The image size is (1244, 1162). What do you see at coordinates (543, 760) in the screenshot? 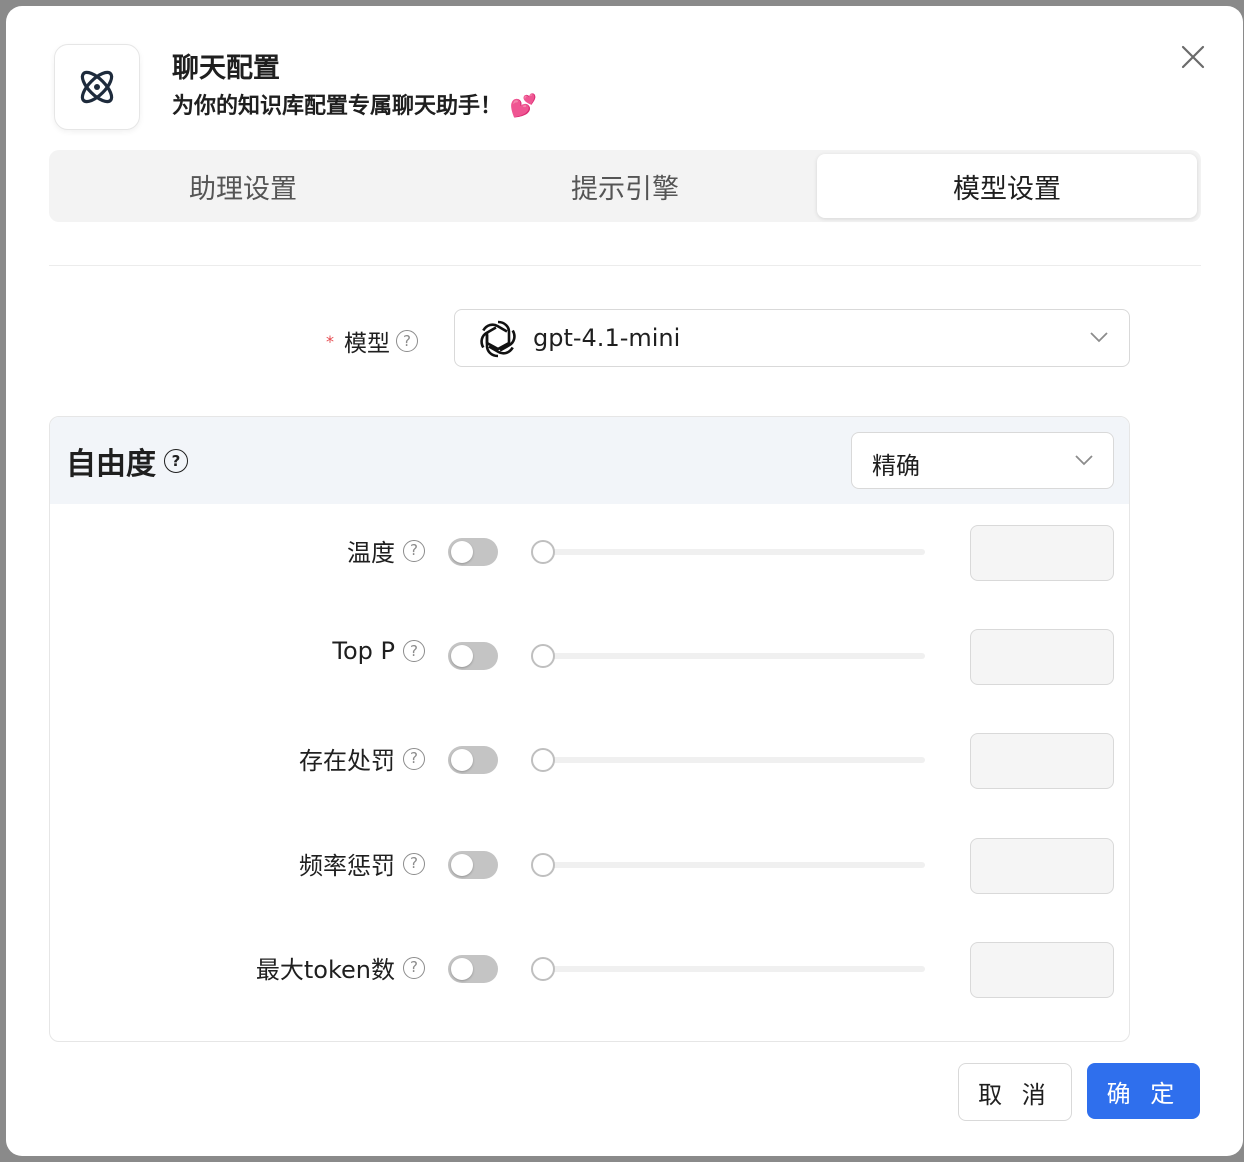
I see `presence-penalty-slider-handle` at bounding box center [543, 760].